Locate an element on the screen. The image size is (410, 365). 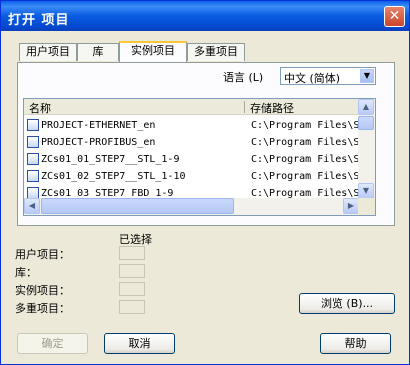
selected-user-projects-box is located at coordinates (132, 253).